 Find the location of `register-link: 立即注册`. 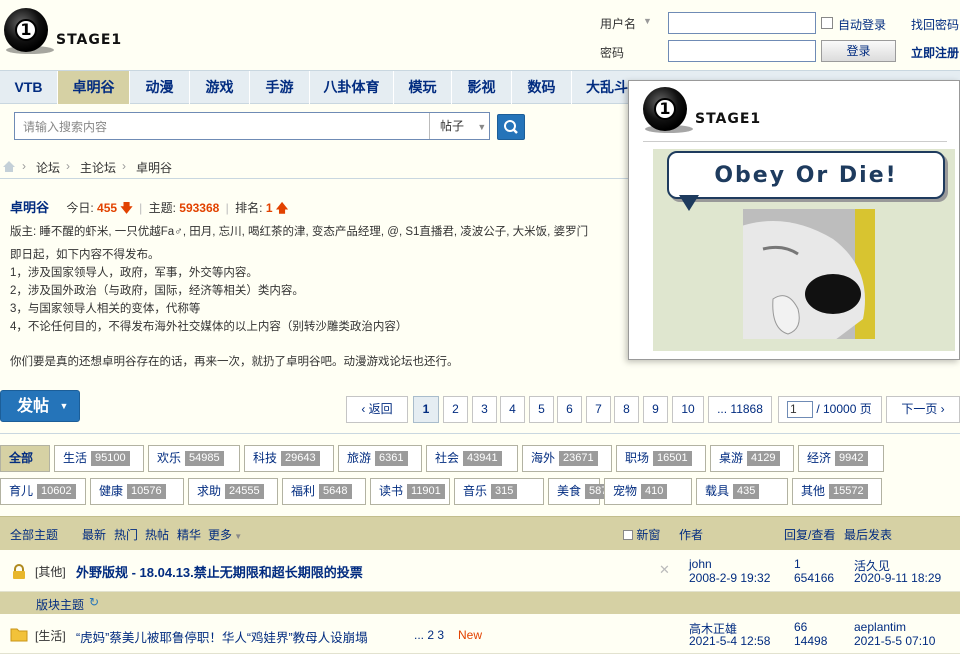

register-link: 立即注册 is located at coordinates (935, 52).